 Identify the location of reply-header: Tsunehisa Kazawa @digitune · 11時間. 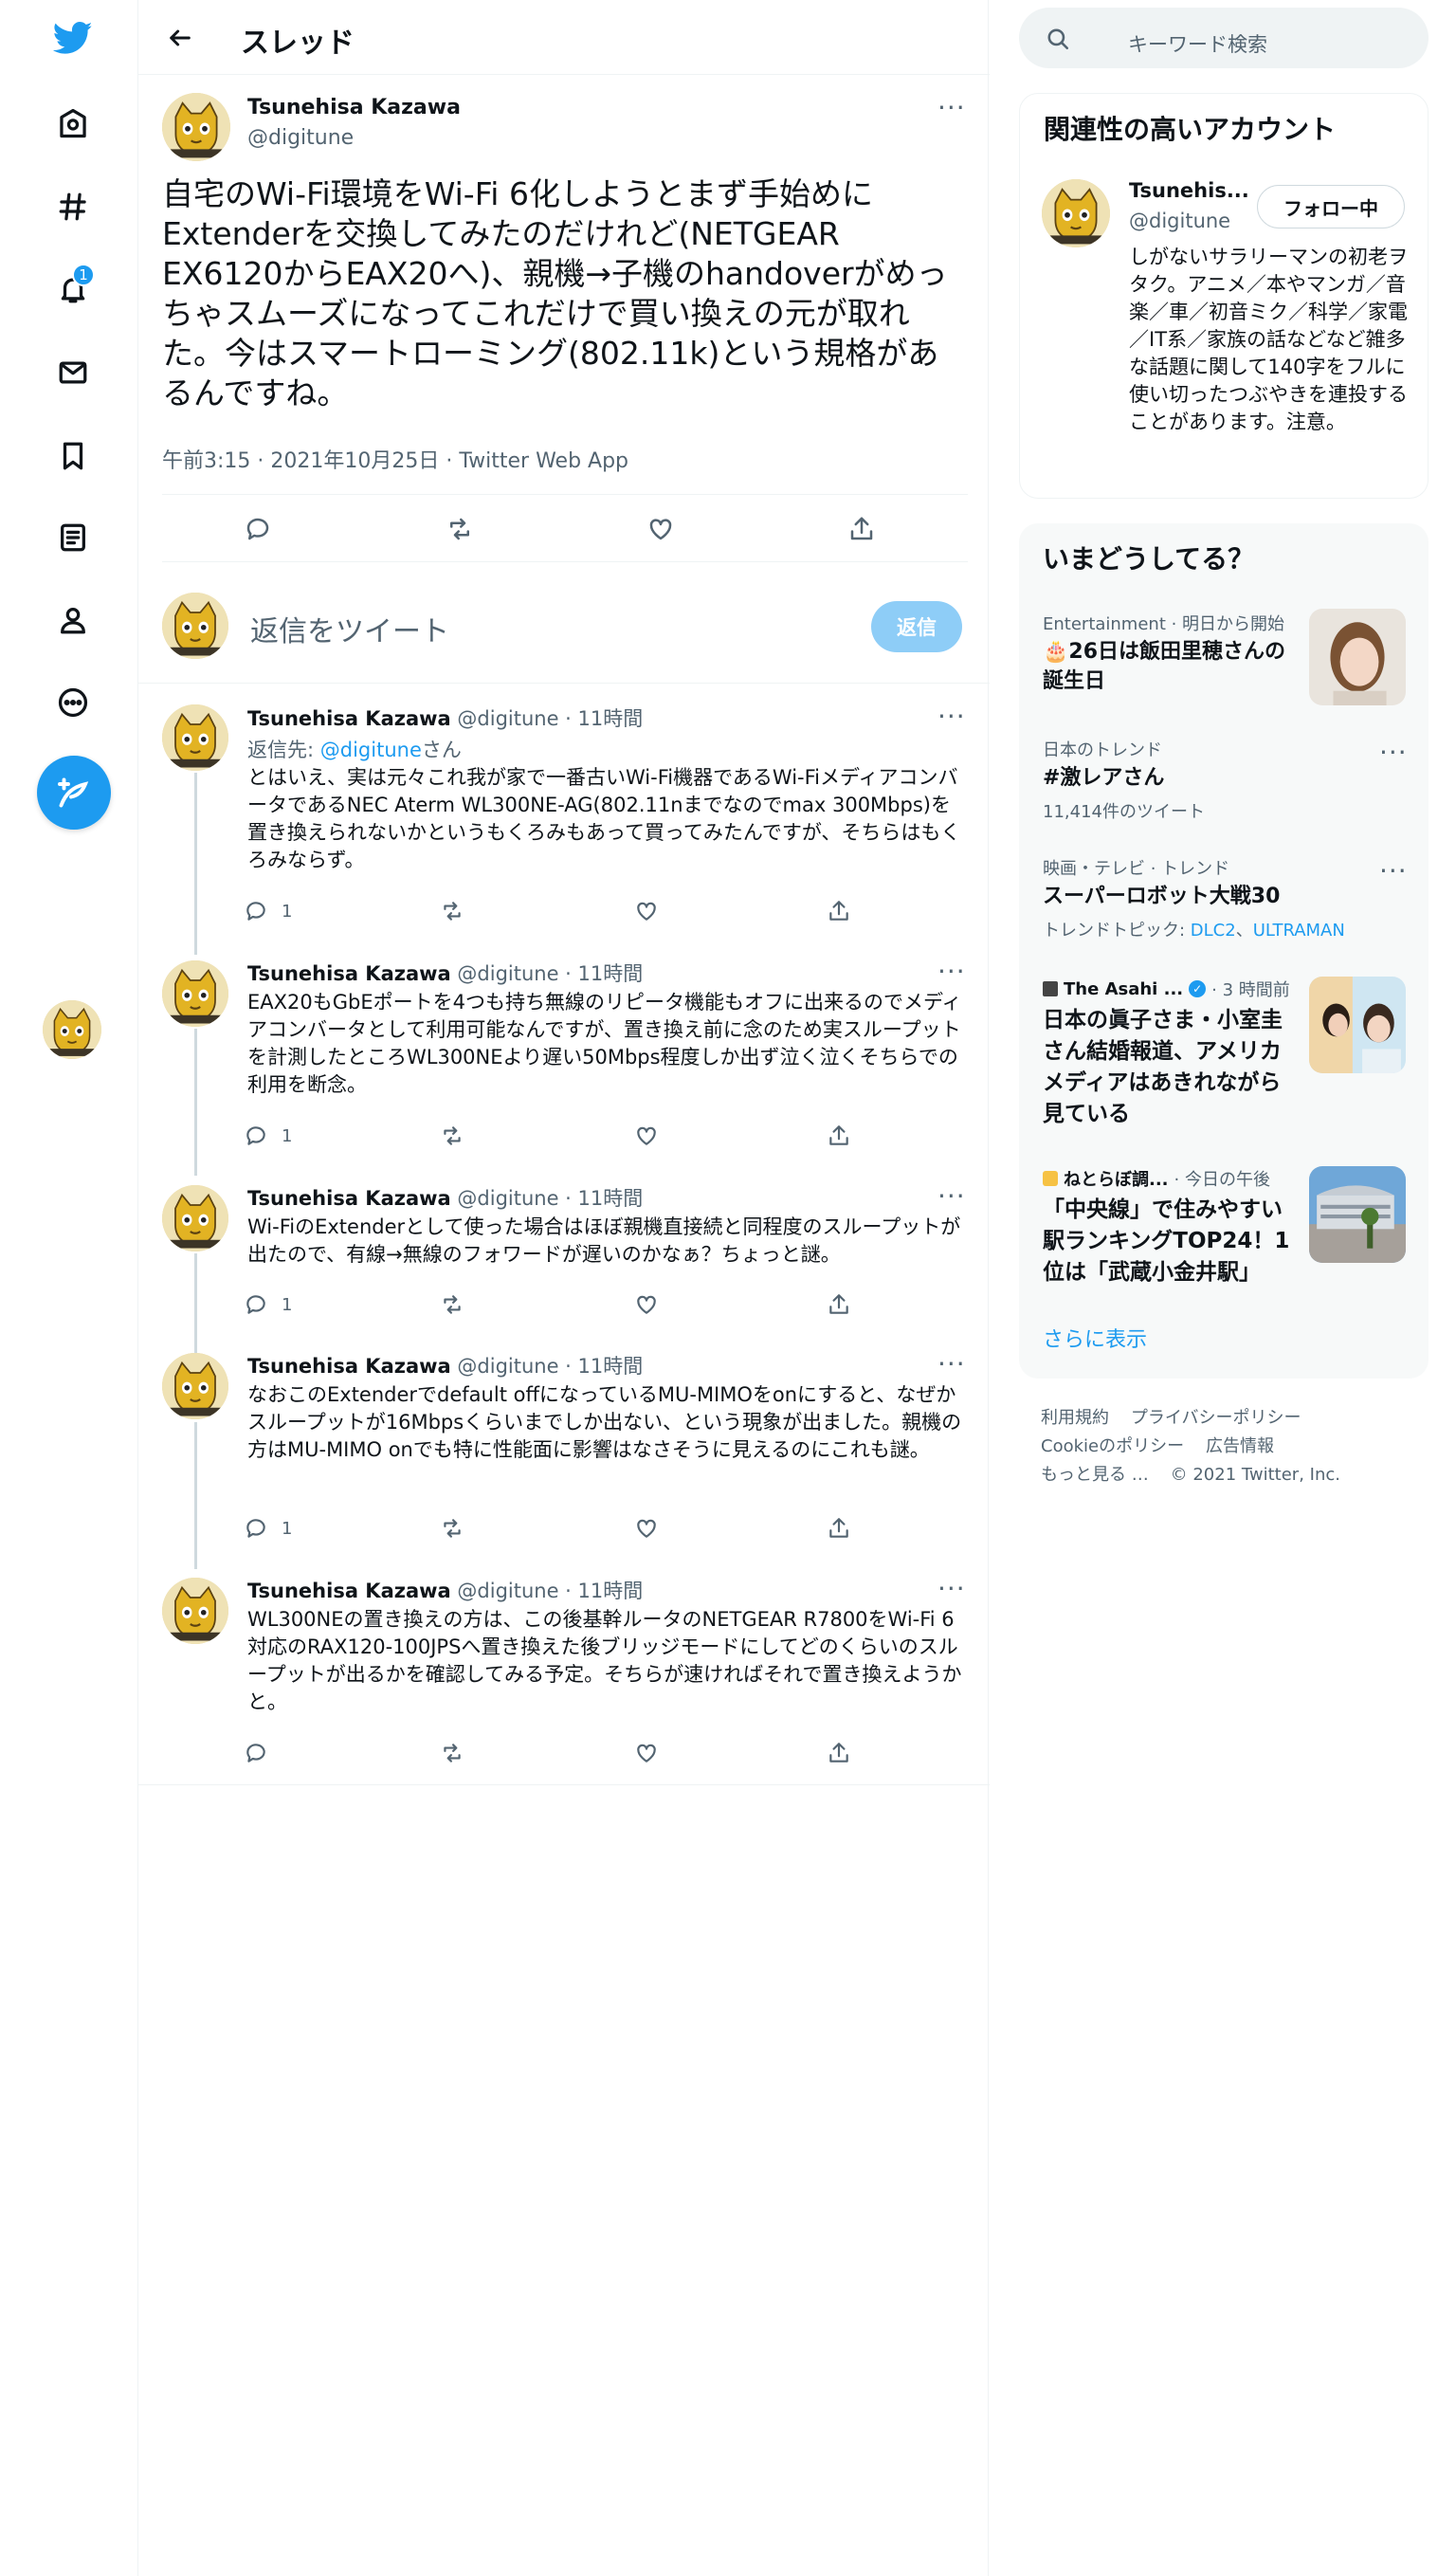
(445, 1365).